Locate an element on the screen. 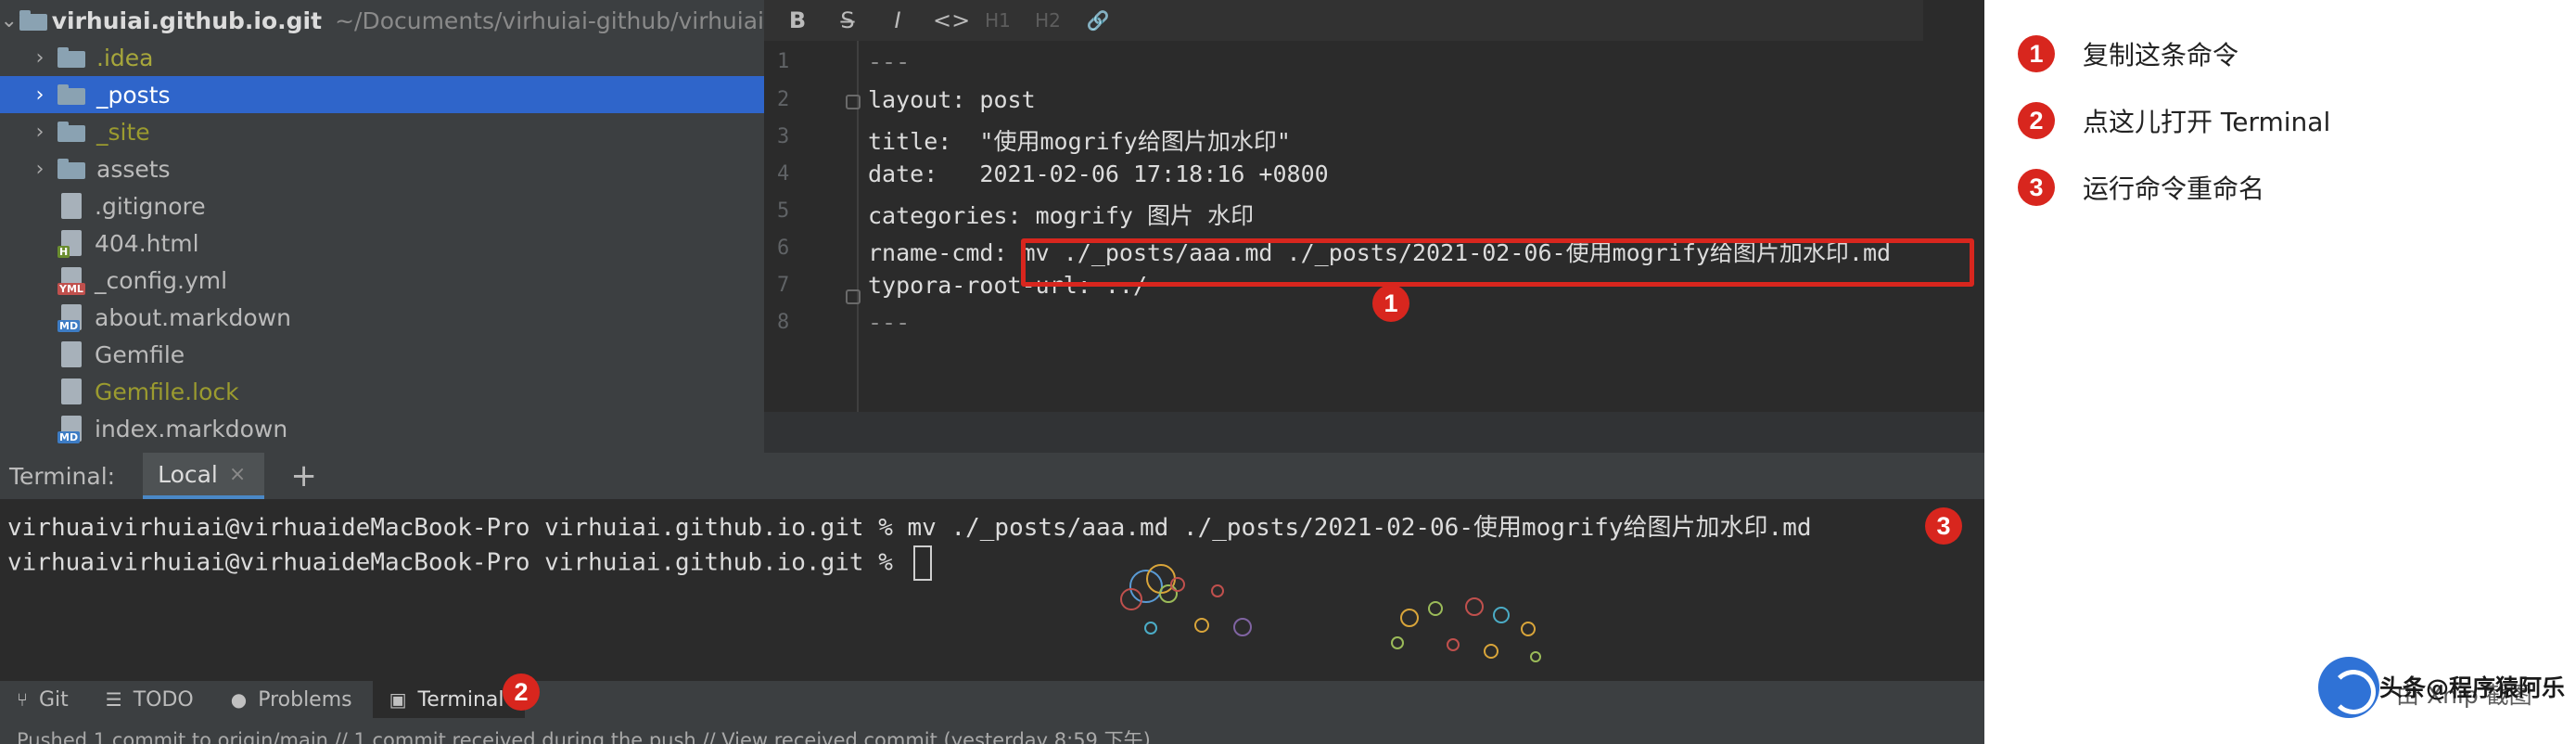 This screenshot has width=2576, height=744. link-button: 🔗 is located at coordinates (1098, 20).